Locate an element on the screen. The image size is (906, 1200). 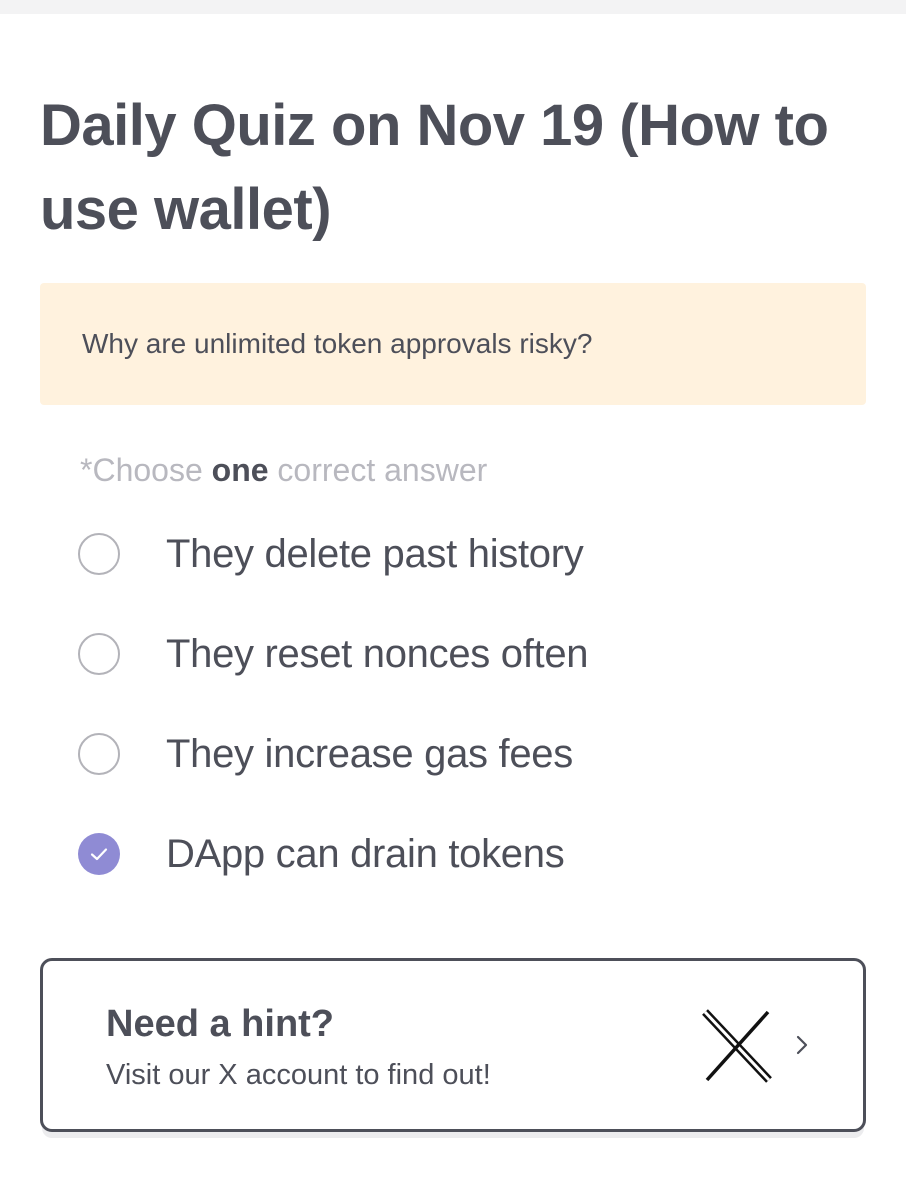
answer-option-label: They increase gas fees is located at coordinates (369, 753).